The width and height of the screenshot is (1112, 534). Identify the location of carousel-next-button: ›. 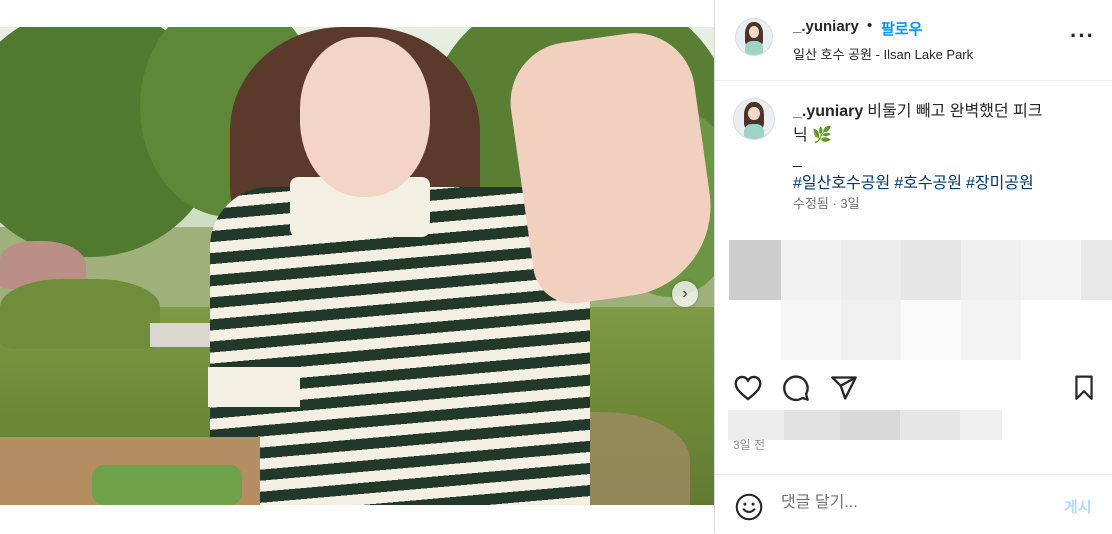
(685, 294).